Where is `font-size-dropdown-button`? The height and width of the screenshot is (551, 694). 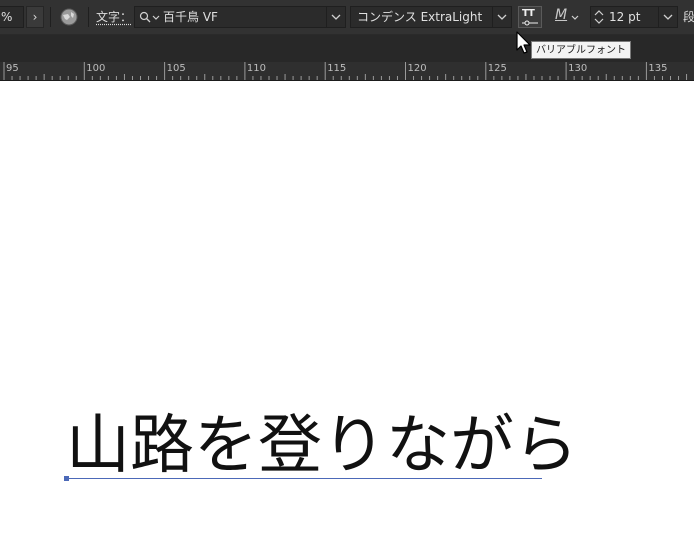 font-size-dropdown-button is located at coordinates (667, 17).